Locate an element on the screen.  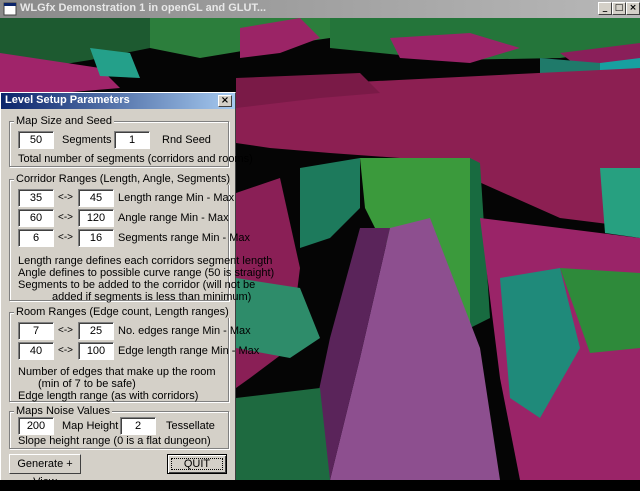
app-window-icon is located at coordinates (10, 9).